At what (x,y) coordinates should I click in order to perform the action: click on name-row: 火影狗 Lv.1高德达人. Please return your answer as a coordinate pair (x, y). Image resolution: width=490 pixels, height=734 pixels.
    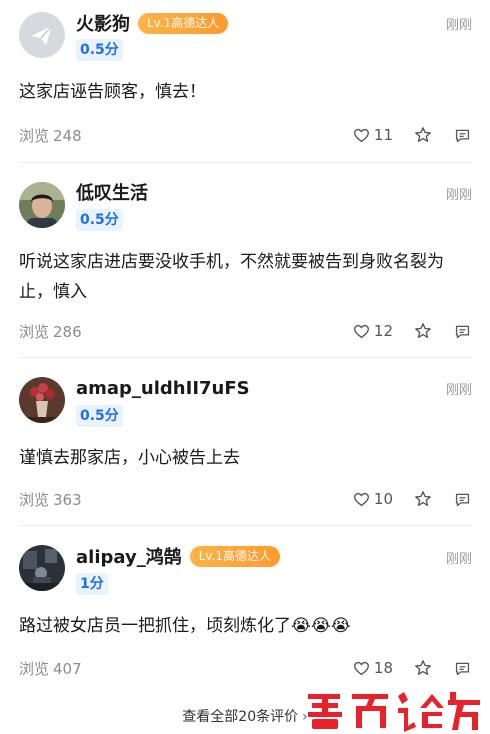
    Looking at the image, I should click on (152, 23).